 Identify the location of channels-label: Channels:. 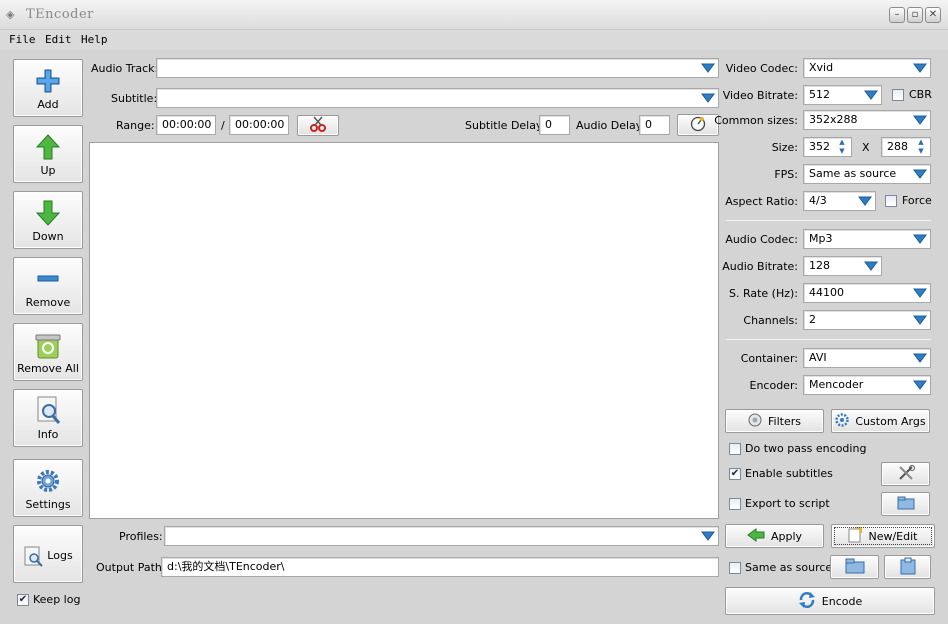
(770, 320).